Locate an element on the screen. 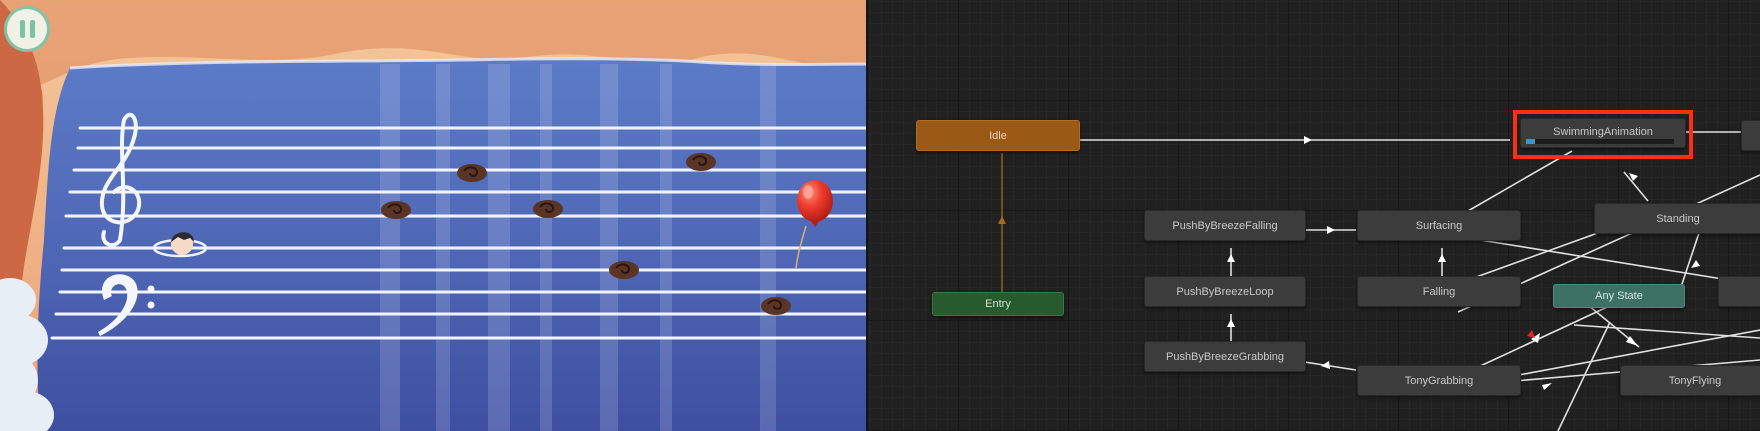 The height and width of the screenshot is (431, 1760). state-push-by-breeze-falling: PushByBreezeFalling is located at coordinates (1225, 225).